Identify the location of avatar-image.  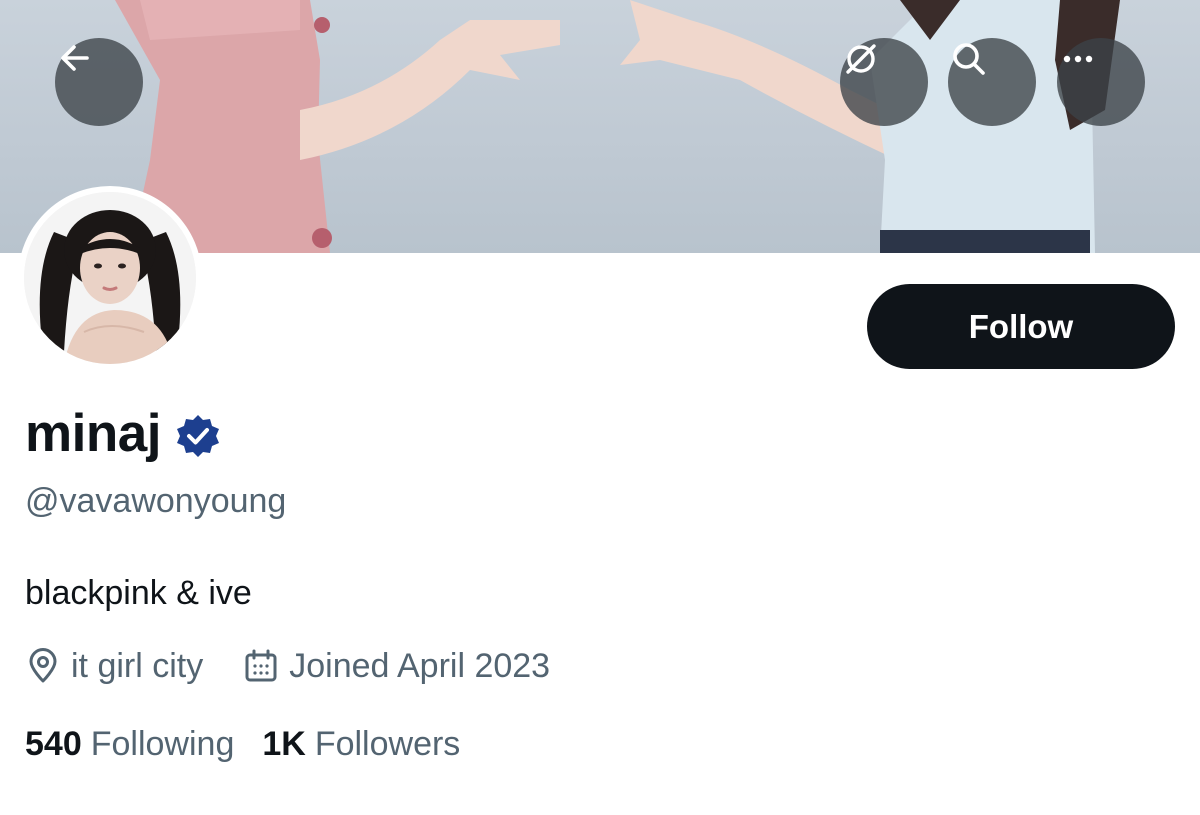
(110, 278).